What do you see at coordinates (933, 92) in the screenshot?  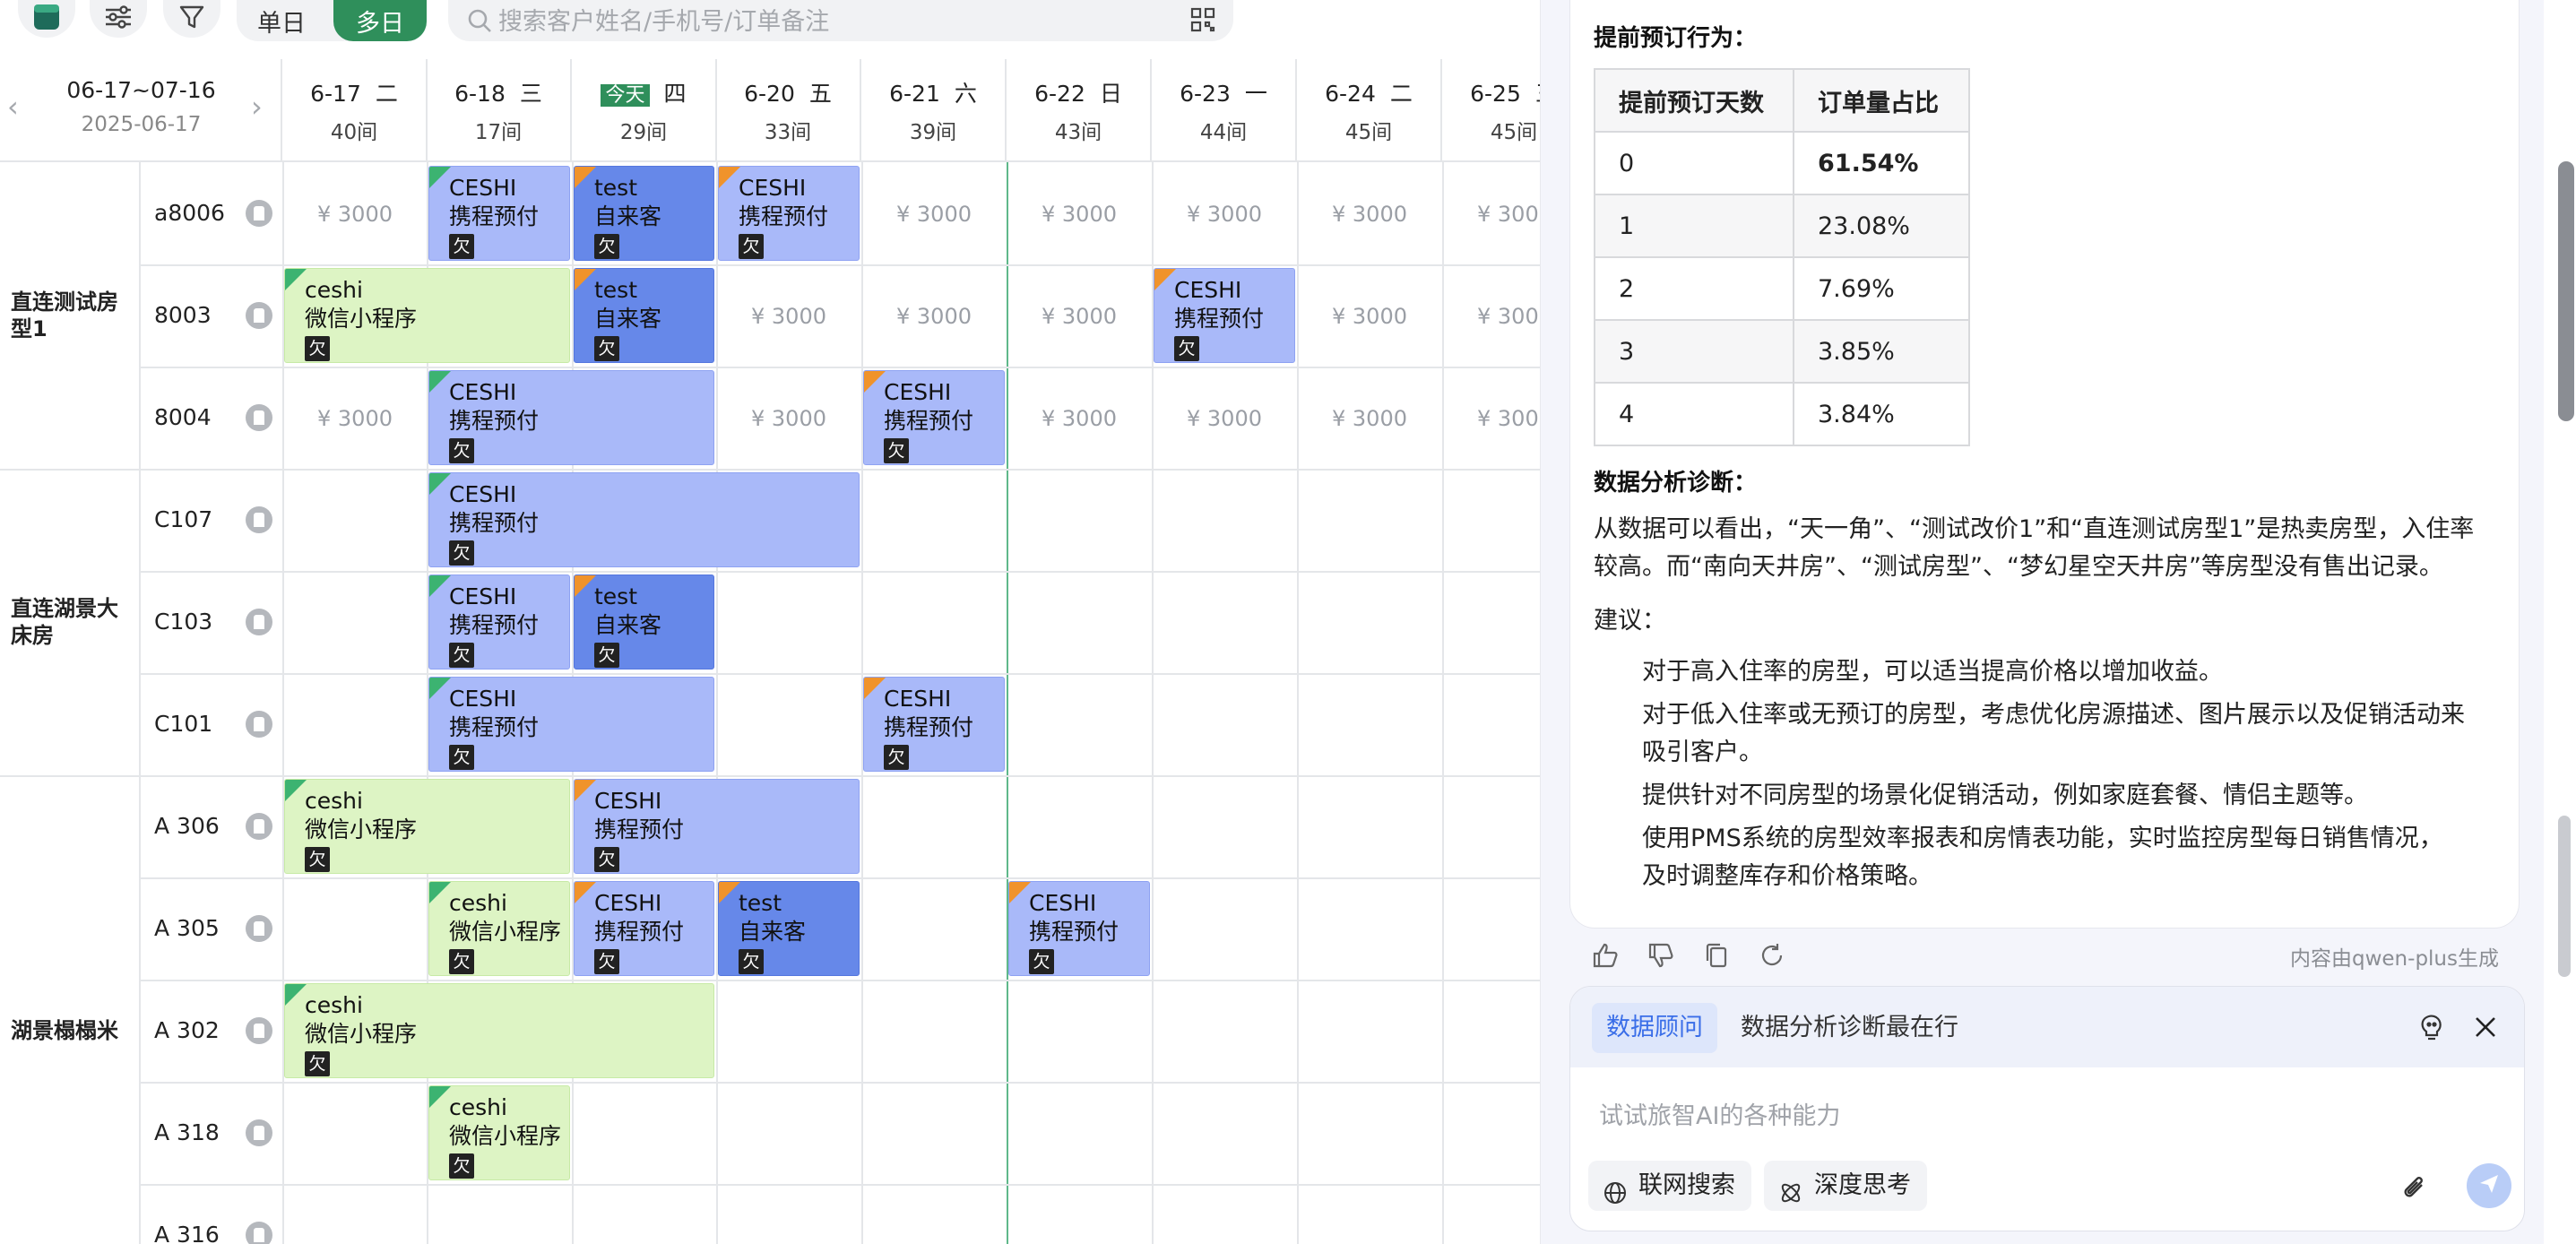 I see `day-date: 6-21 六` at bounding box center [933, 92].